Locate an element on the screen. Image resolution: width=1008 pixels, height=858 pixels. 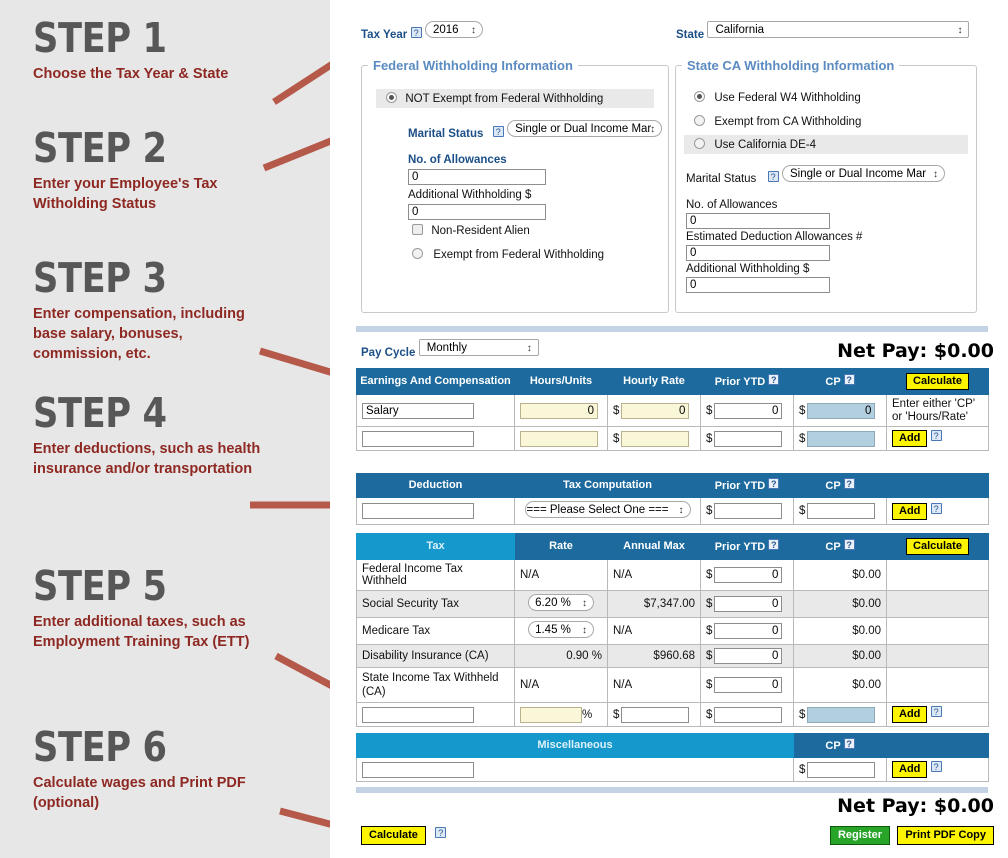
deduction-add-help-icon: ? is located at coordinates (936, 508).